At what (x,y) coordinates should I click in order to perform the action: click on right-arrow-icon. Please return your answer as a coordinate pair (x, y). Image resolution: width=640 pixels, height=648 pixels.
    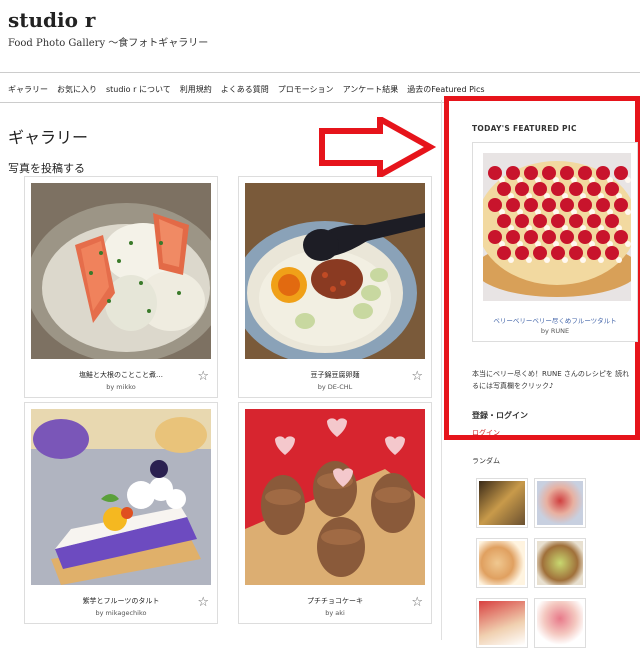
    Looking at the image, I should click on (378, 147).